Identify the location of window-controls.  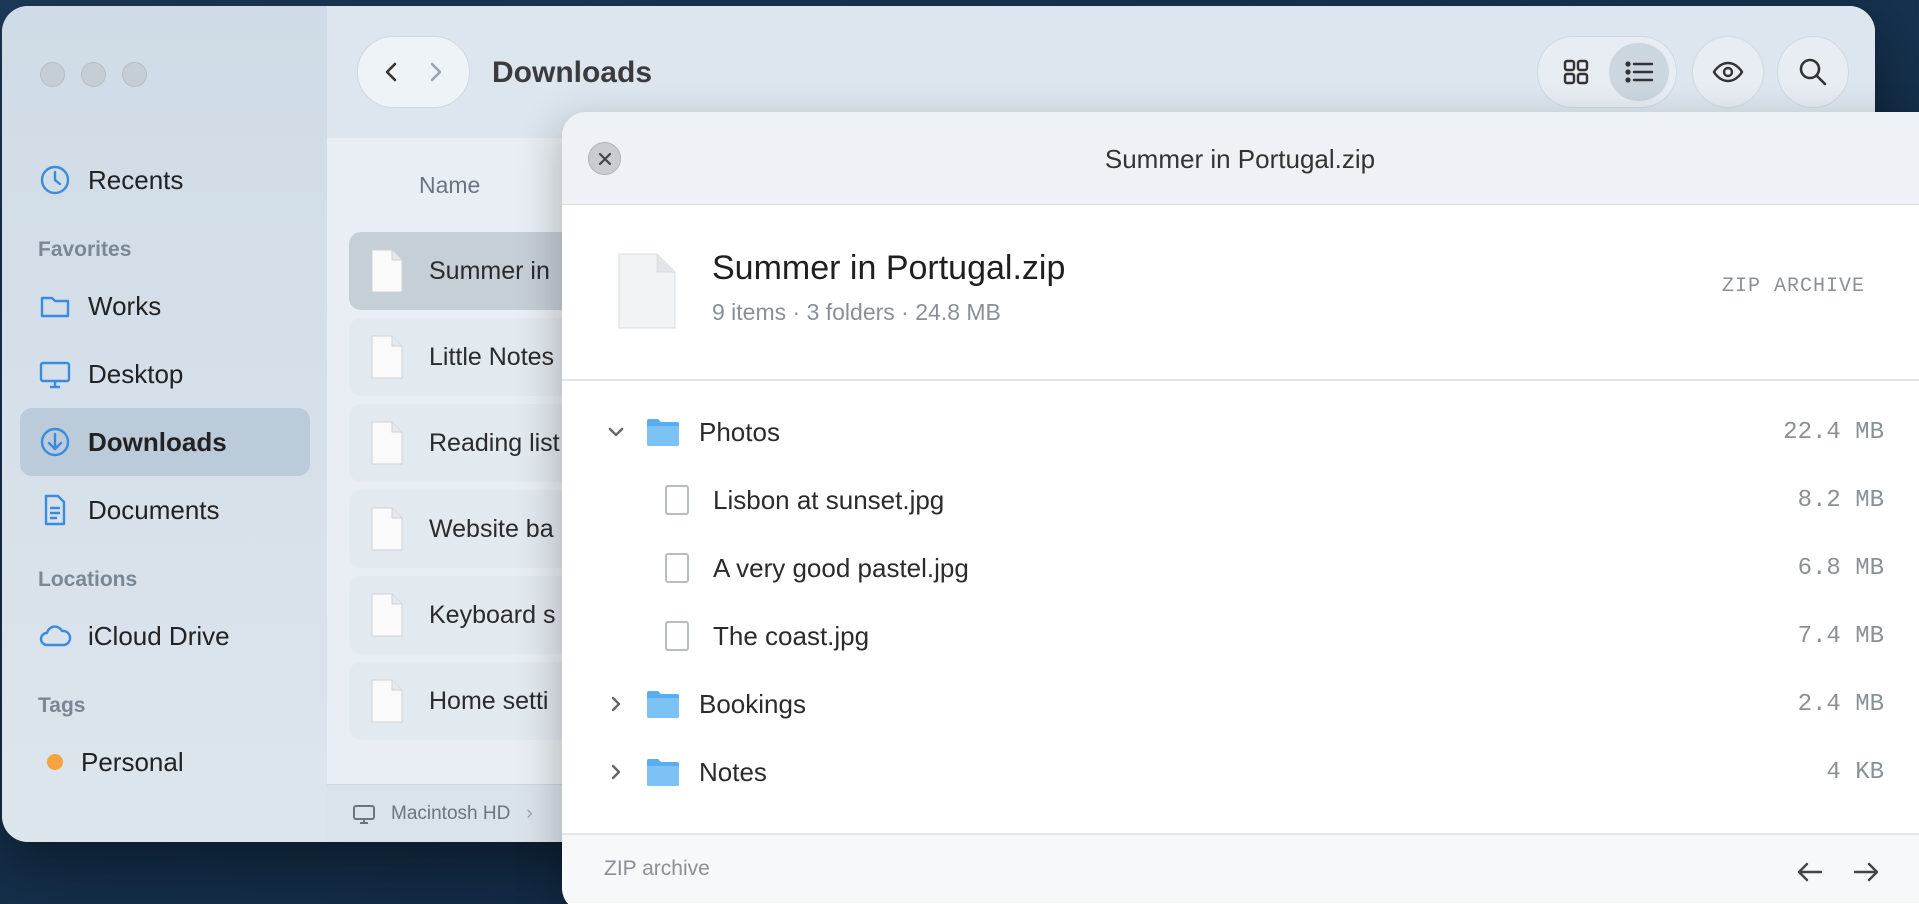
(93, 74).